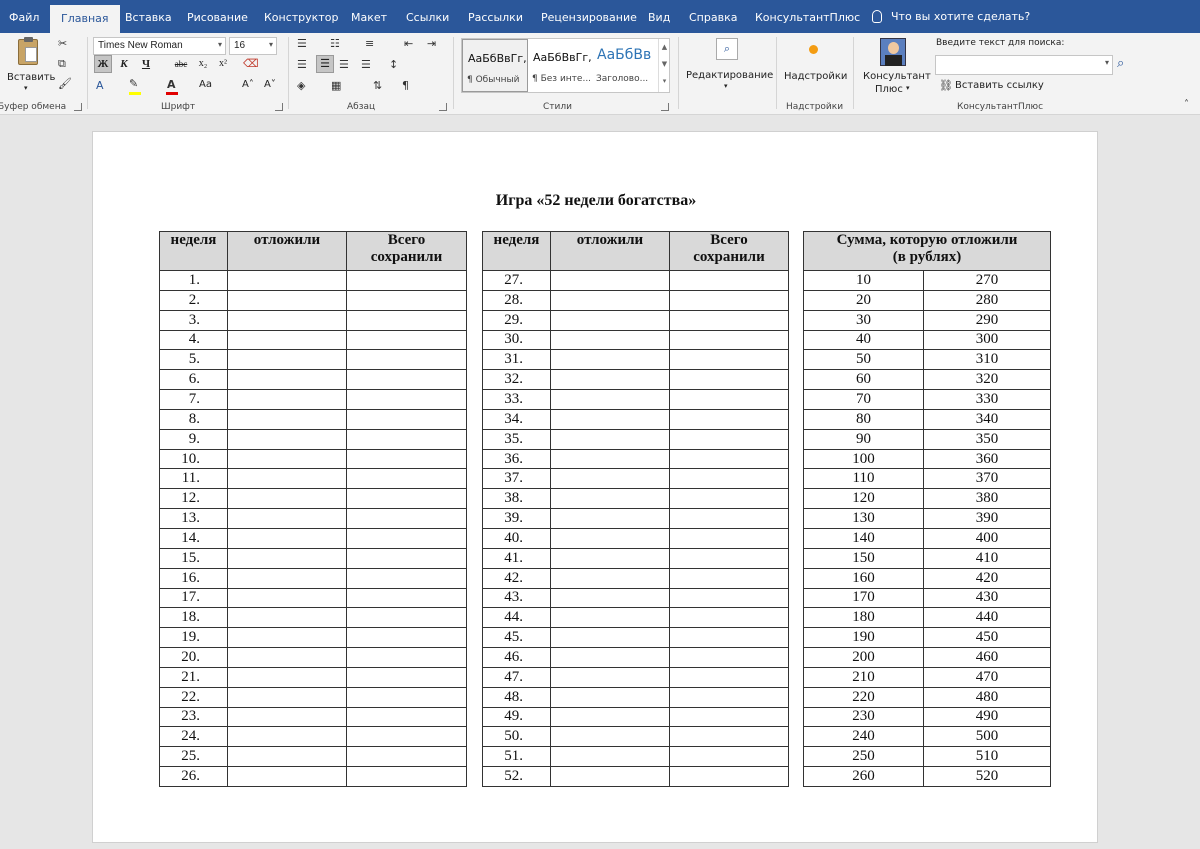  I want to click on tab-layout: Макет, so click(369, 17).